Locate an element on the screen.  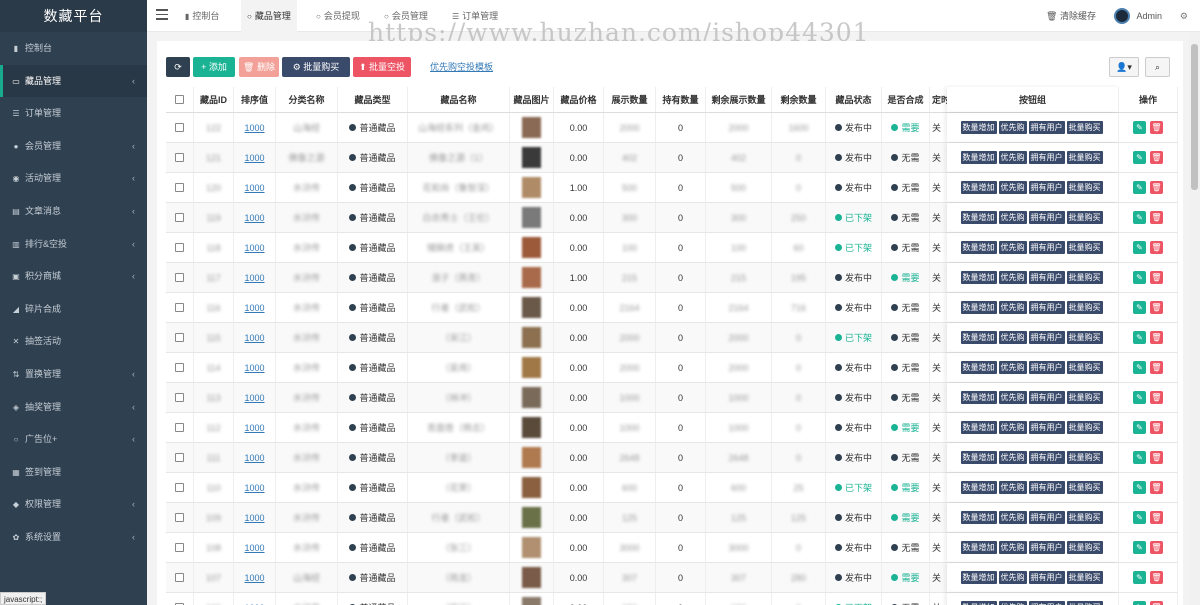
sidebar-item-3: ● 会员管理 ‹ is located at coordinates (73, 146).